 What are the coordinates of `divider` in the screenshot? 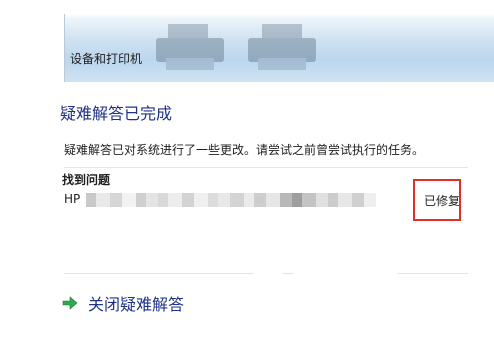 It's located at (266, 167).